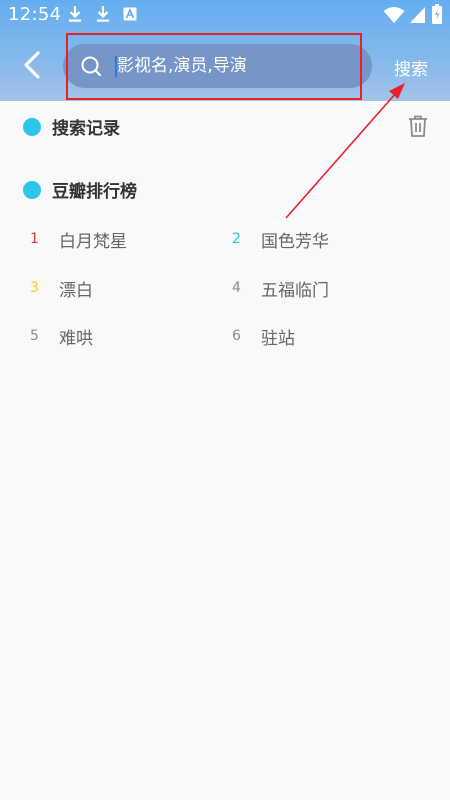  Describe the element at coordinates (123, 127) in the screenshot. I see `search-history-header: 搜索记录` at that location.